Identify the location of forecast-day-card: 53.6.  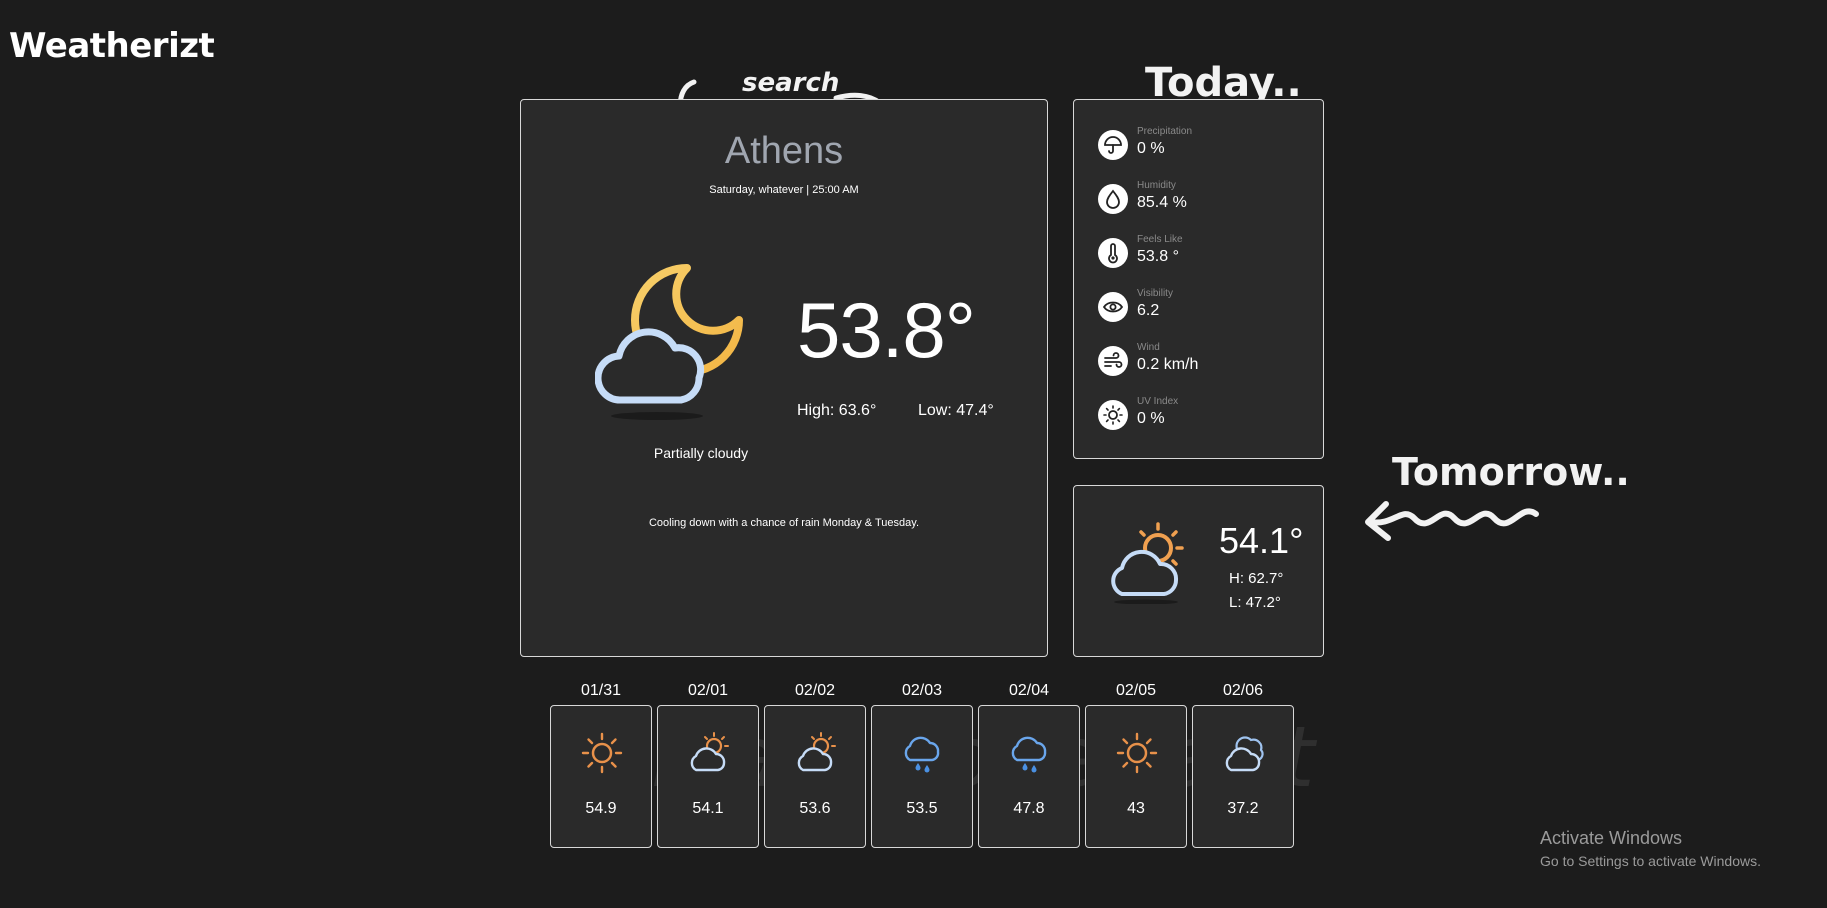
(815, 776).